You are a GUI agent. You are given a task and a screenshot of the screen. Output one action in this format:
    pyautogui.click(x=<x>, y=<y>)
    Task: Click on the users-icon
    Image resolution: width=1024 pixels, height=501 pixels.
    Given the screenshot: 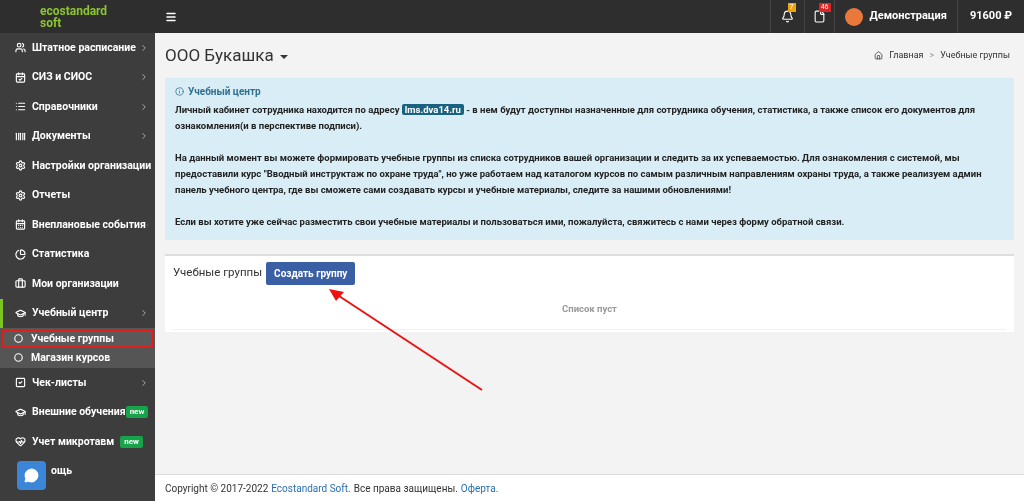 What is the action you would take?
    pyautogui.click(x=20, y=48)
    